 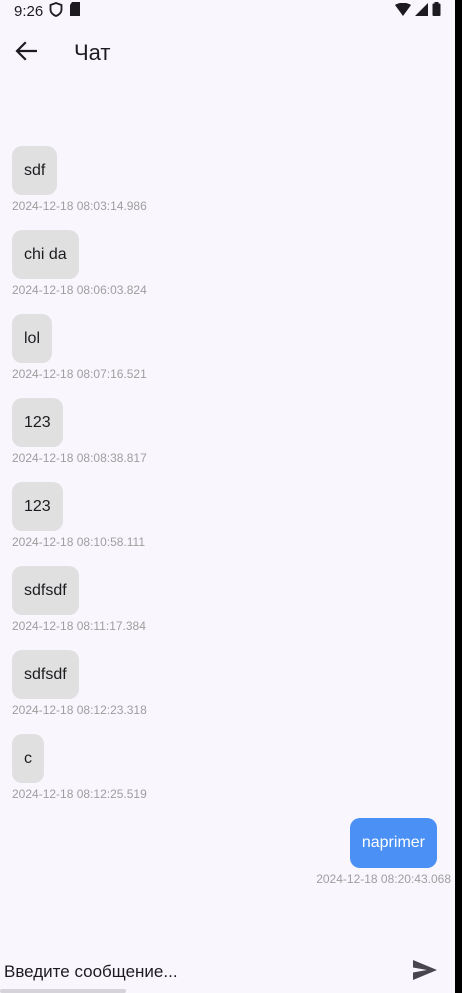 I want to click on message-bubble: c, so click(x=28, y=758).